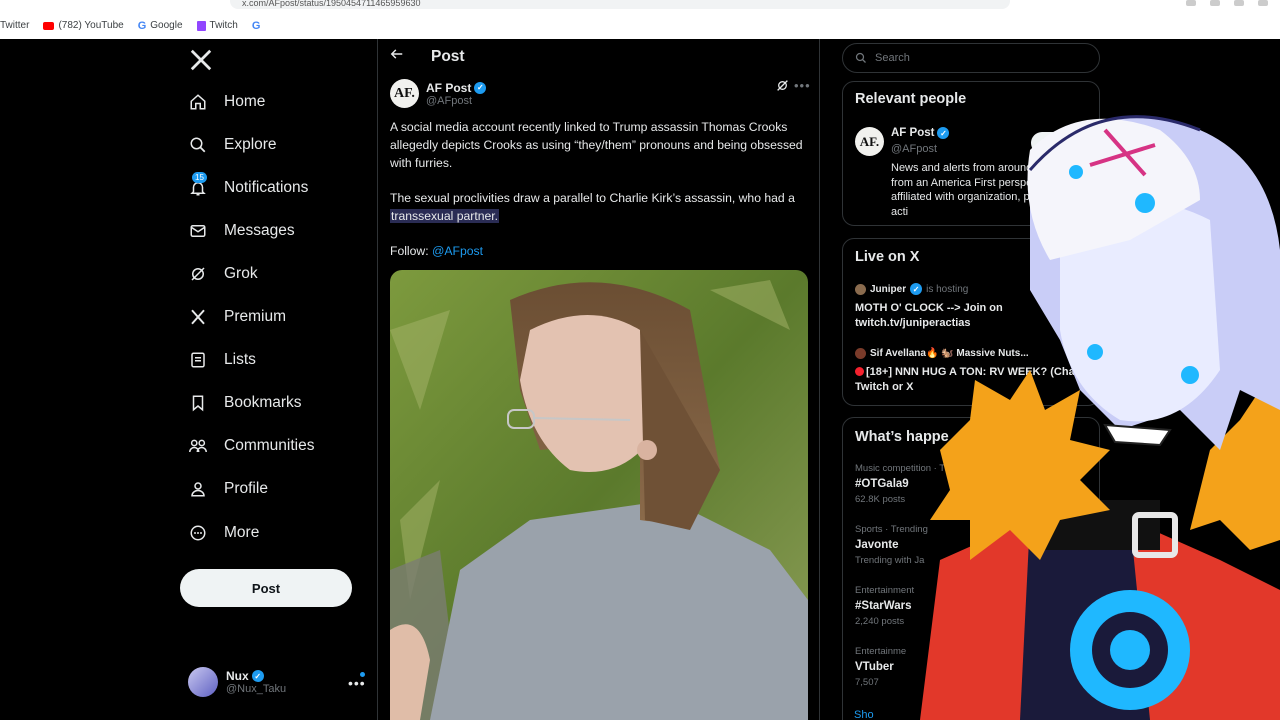 The height and width of the screenshot is (720, 1280). Describe the element at coordinates (955, 606) in the screenshot. I see `trend-item: Entertainment #StarWars 2,240 posts` at that location.